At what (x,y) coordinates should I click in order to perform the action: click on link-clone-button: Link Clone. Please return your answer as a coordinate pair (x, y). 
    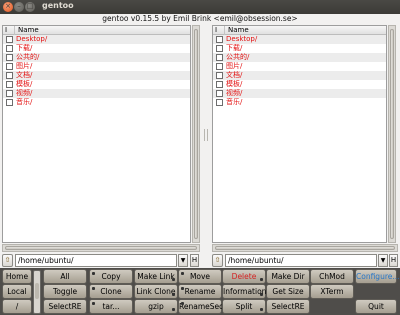
    Looking at the image, I should click on (156, 291).